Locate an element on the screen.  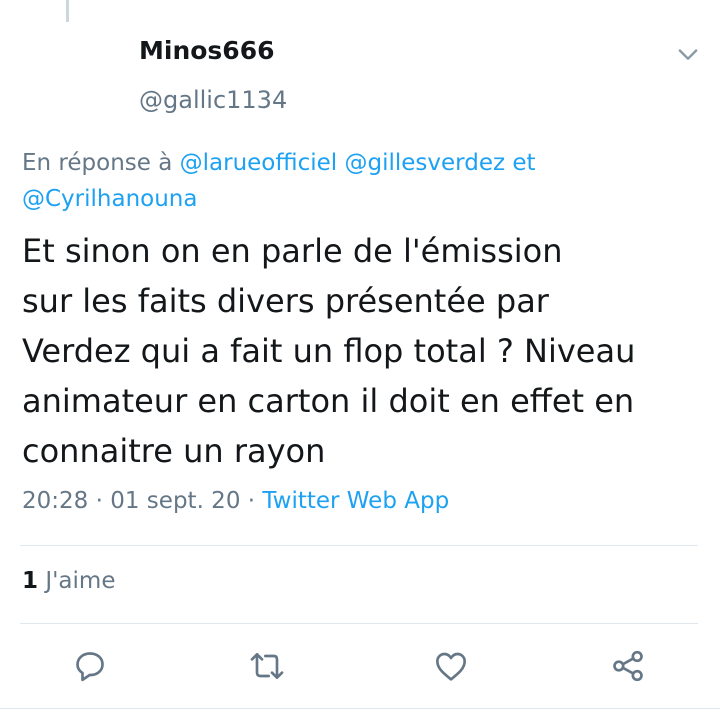
reply-prefix: En réponse à is located at coordinates (97, 163).